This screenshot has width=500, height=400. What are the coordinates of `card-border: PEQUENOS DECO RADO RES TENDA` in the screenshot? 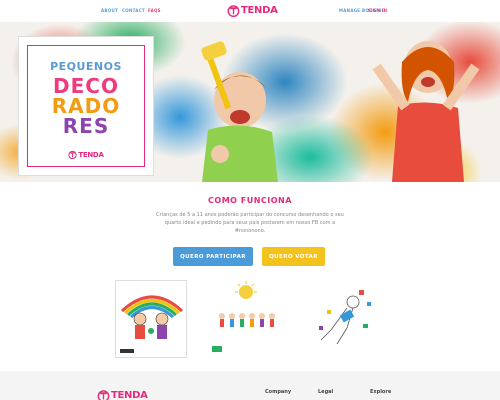 It's located at (86, 106).